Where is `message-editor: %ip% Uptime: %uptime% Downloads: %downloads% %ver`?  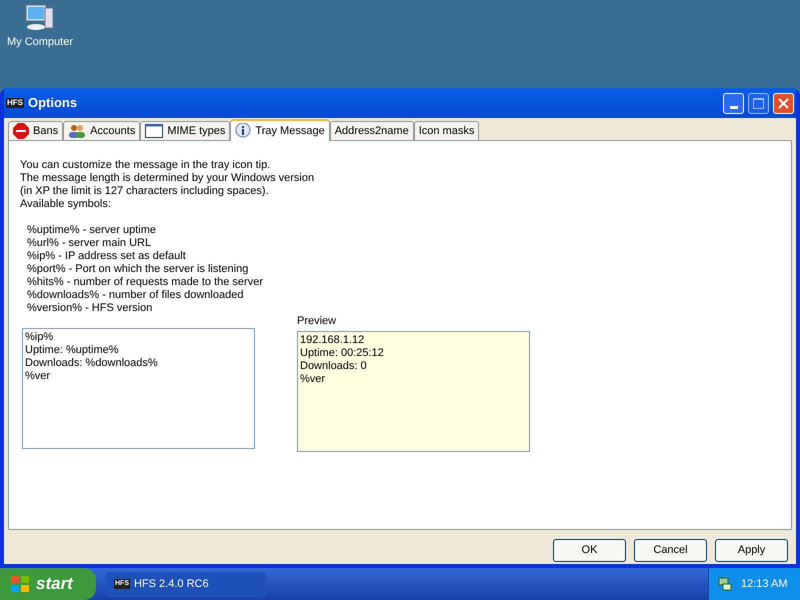
message-editor: %ip% Uptime: %uptime% Downloads: %downloads% %ver is located at coordinates (138, 388).